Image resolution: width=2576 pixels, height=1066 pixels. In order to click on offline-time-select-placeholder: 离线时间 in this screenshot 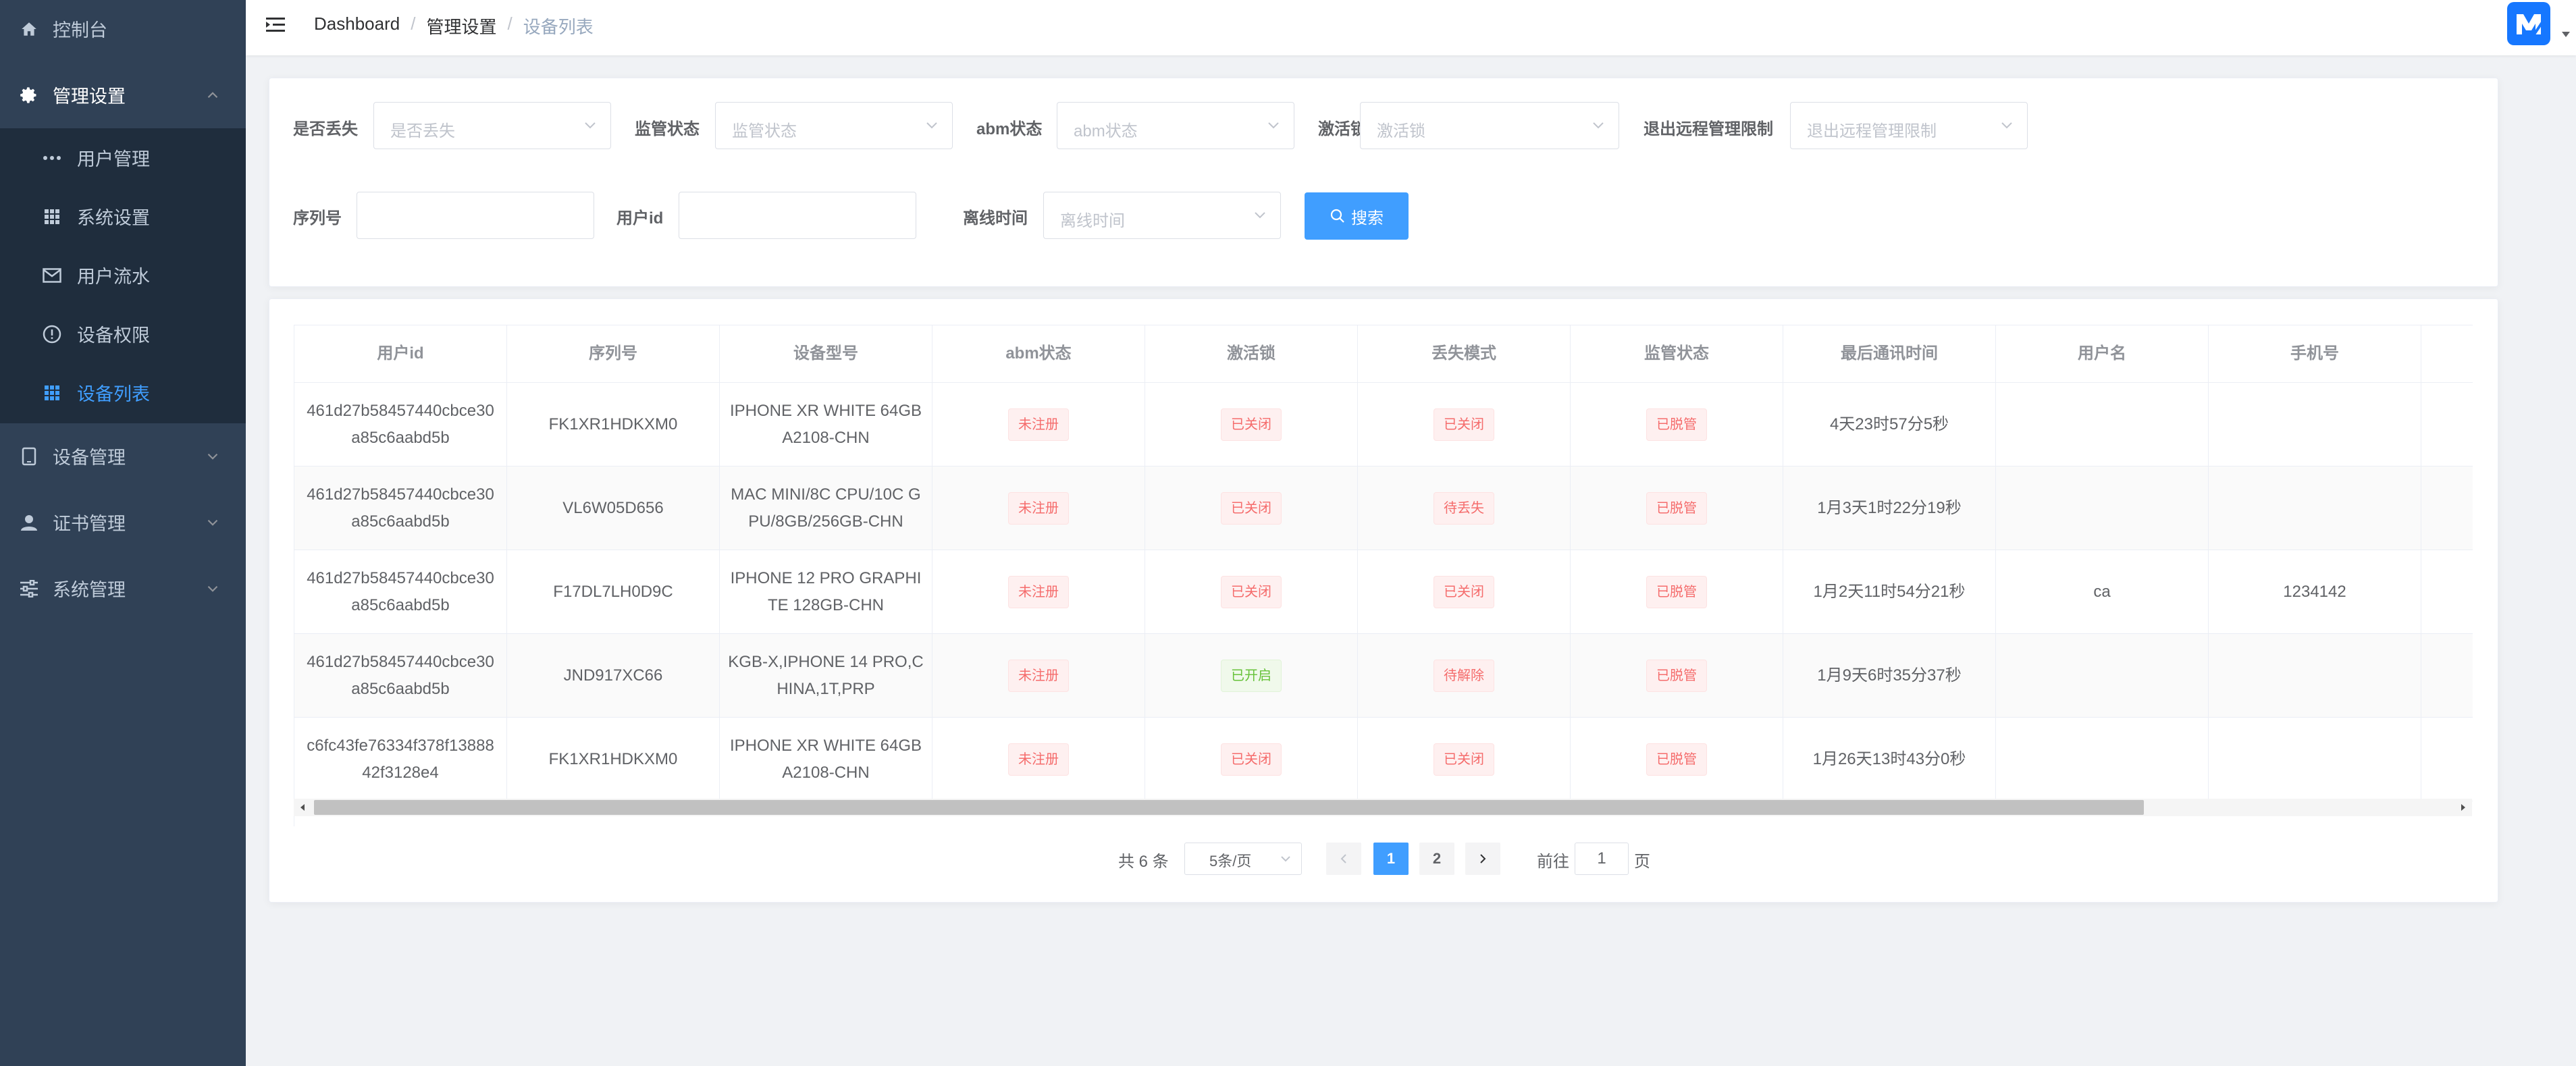, I will do `click(1092, 221)`.